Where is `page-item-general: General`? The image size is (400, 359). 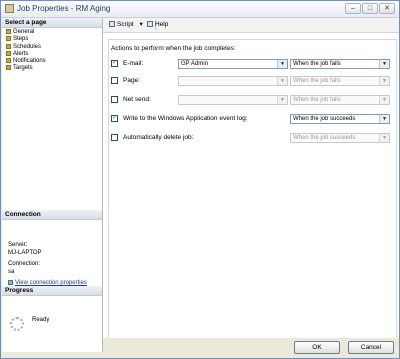
page-item-general: General is located at coordinates (26, 32).